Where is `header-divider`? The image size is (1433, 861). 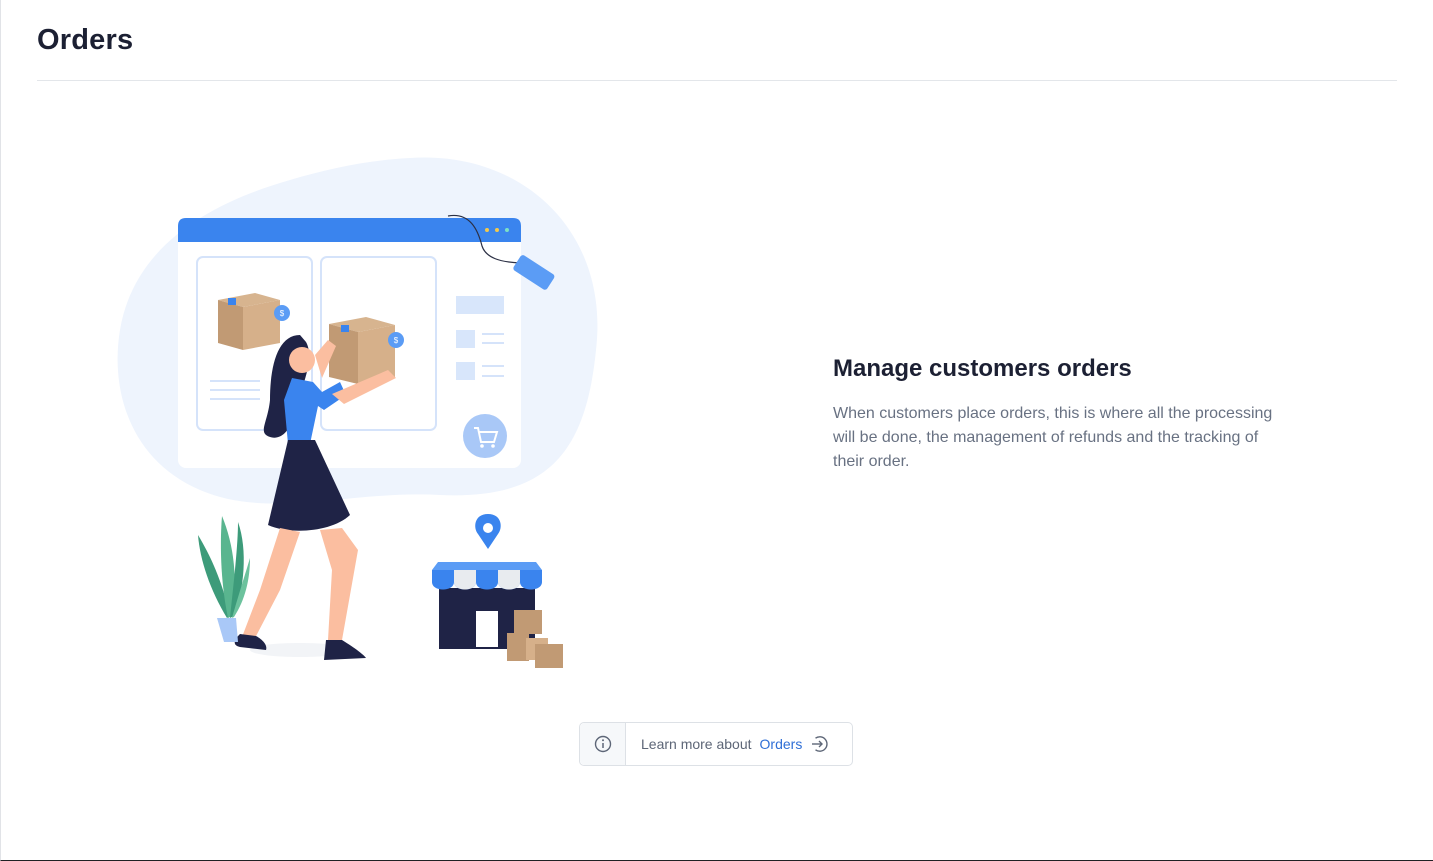
header-divider is located at coordinates (717, 80).